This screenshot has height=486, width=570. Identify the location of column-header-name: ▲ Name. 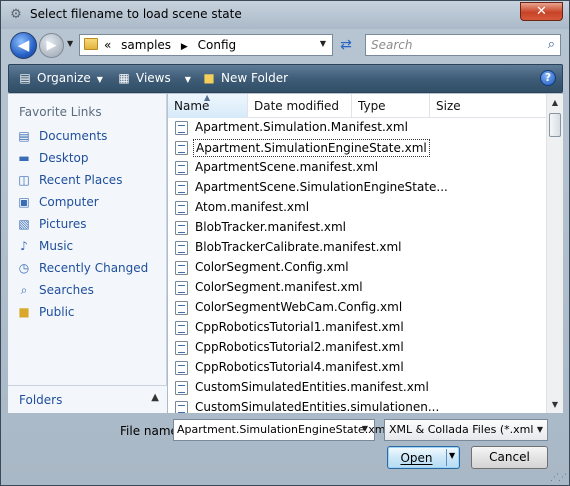
(208, 105).